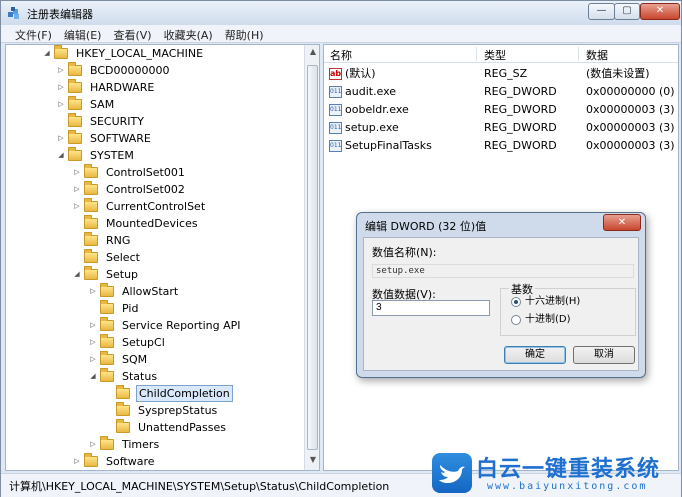 The height and width of the screenshot is (497, 682). Describe the element at coordinates (244, 34) in the screenshot. I see `menu-help: 帮助(H)` at that location.